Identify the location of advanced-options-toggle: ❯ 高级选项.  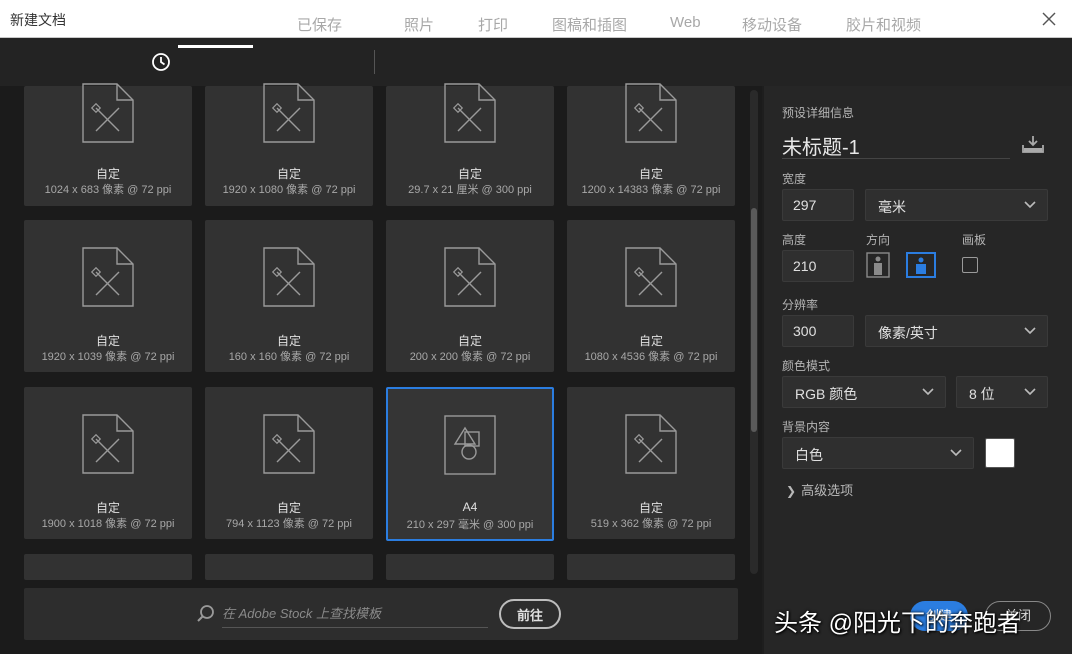
(819, 489).